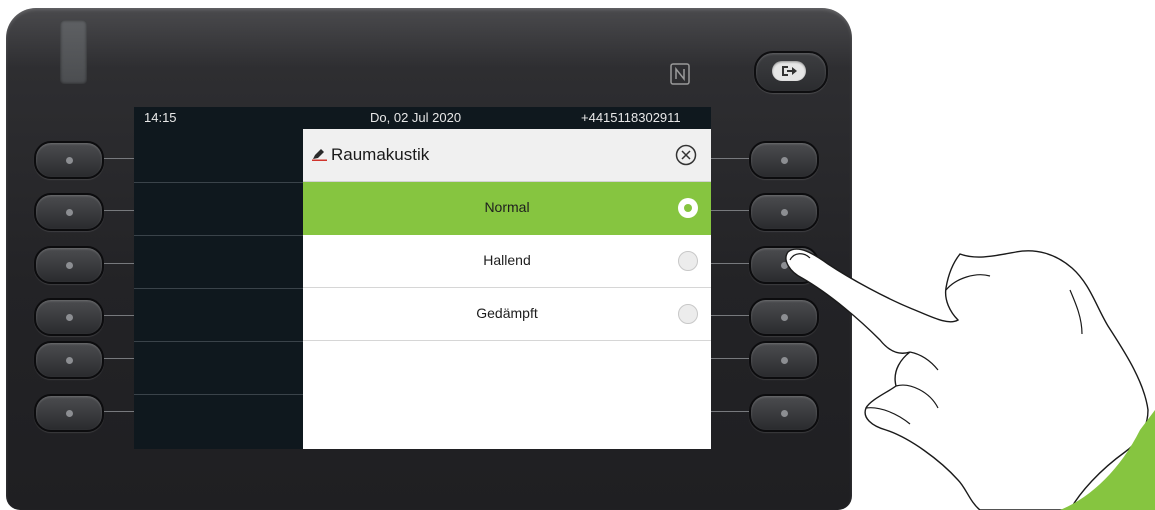 Image resolution: width=1155 pixels, height=510 pixels. I want to click on option-label: Gedämpft, so click(507, 313).